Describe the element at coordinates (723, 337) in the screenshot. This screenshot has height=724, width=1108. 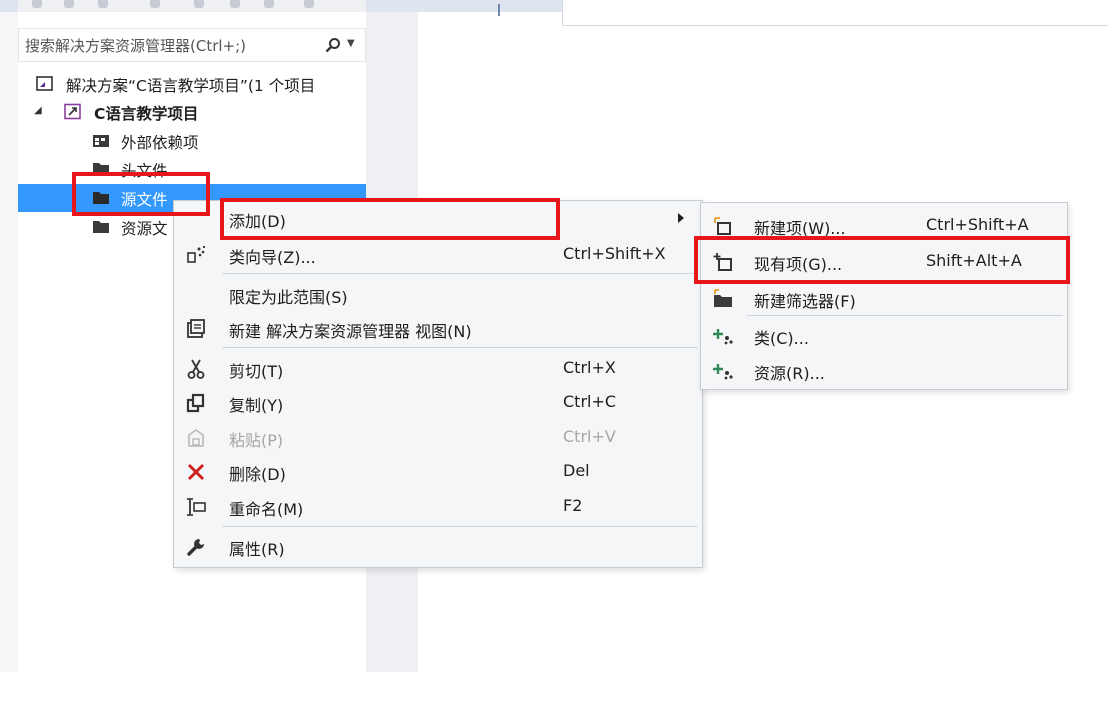
I see `class-icon` at that location.